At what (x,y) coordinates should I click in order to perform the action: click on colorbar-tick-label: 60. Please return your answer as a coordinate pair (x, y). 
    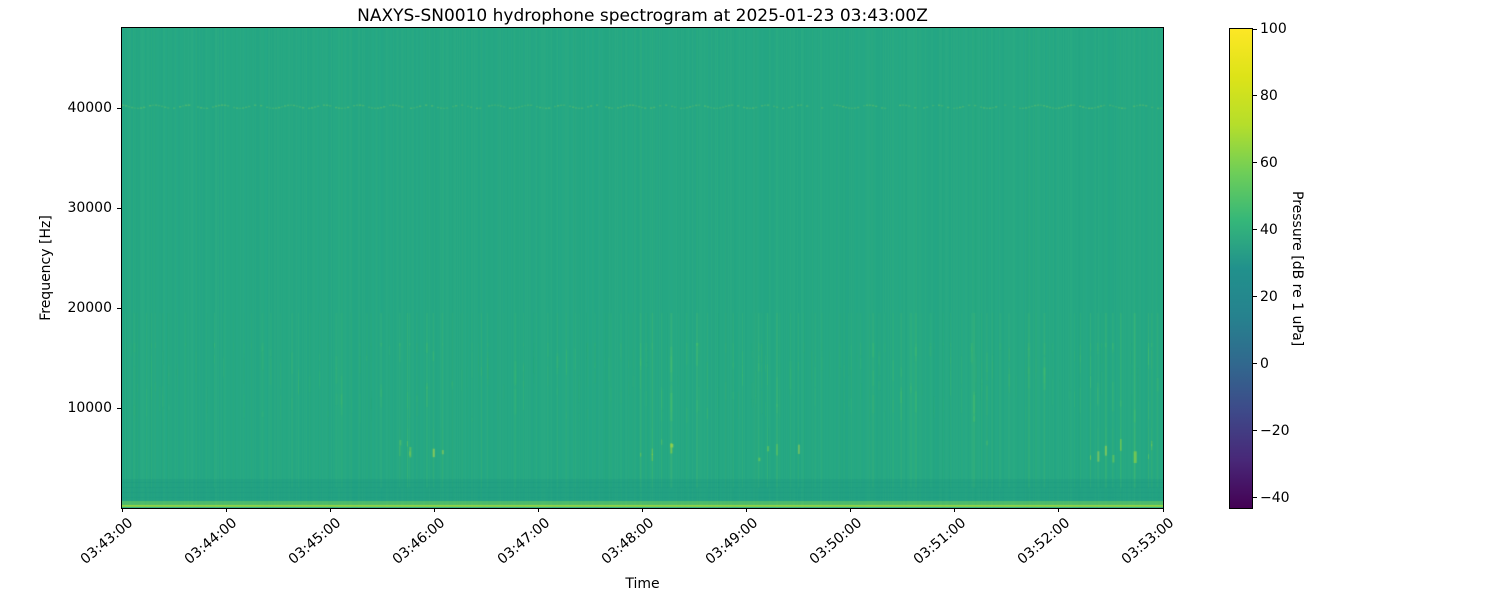
    Looking at the image, I should click on (1269, 162).